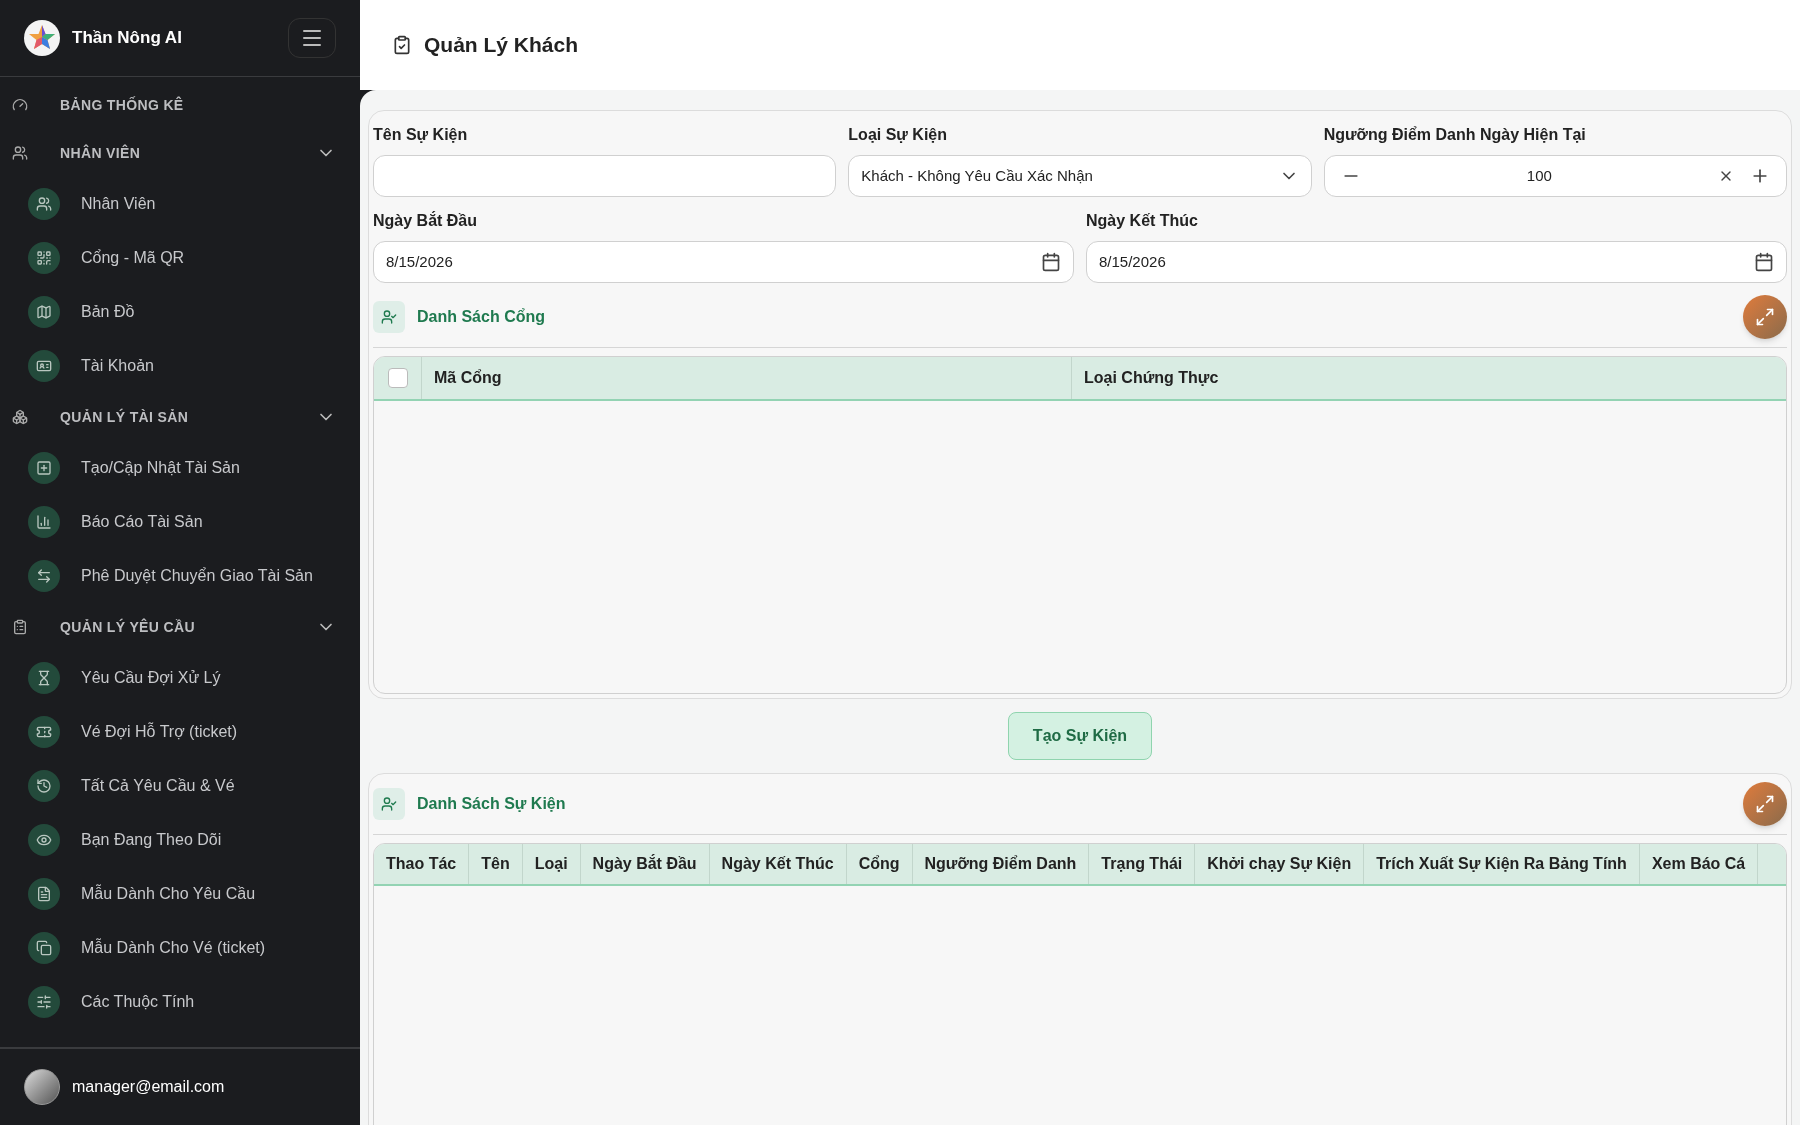  Describe the element at coordinates (42, 38) in the screenshot. I see `logo-icon` at that location.